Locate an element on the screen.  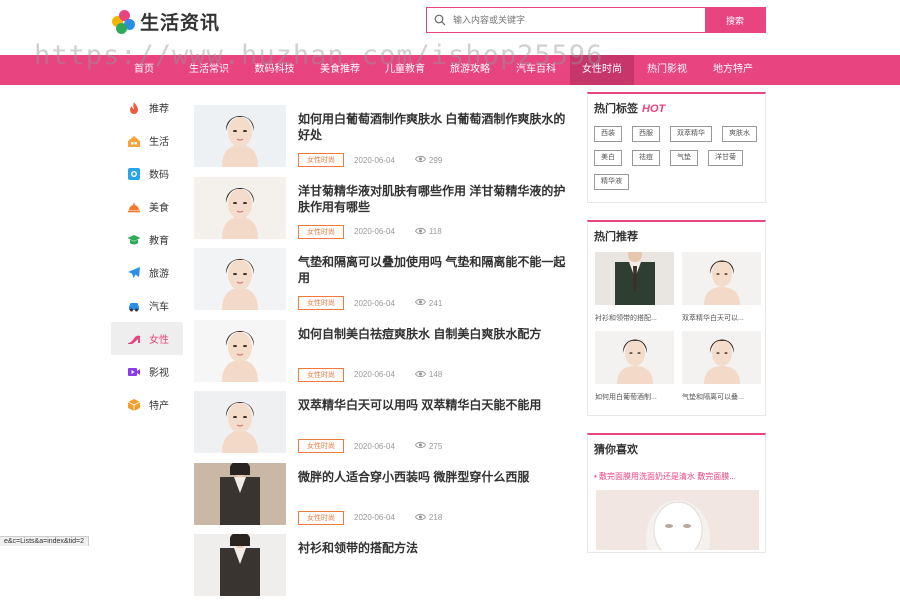
hot-tag: 美白 is located at coordinates (608, 158).